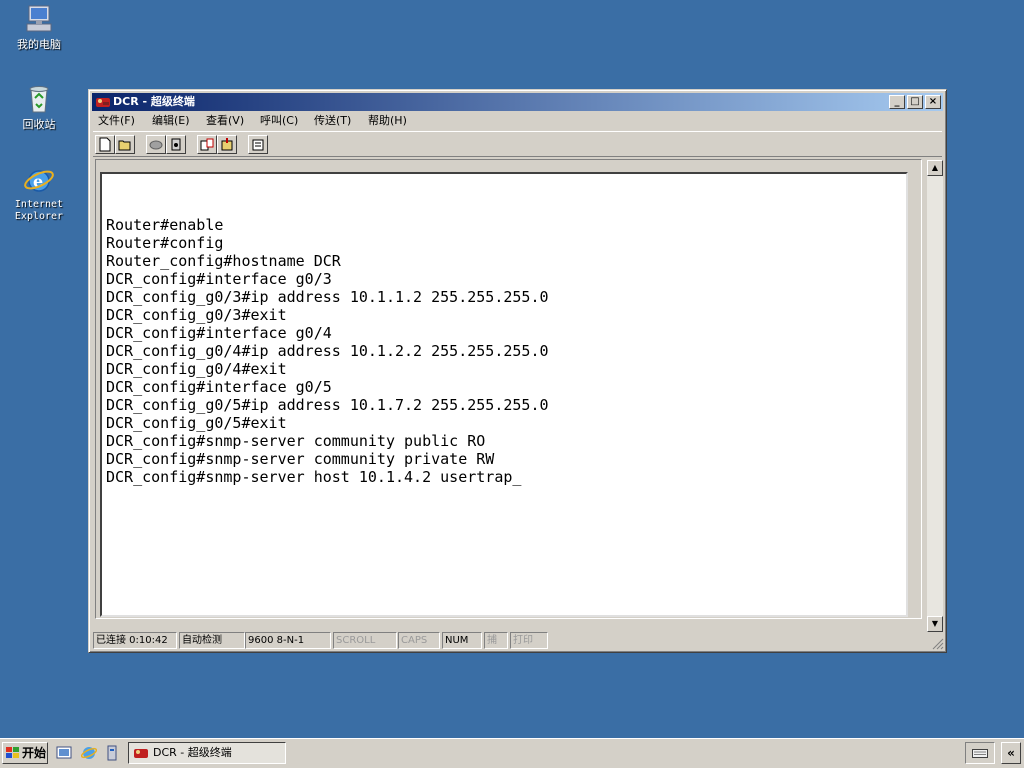 The image size is (1024, 768). Describe the element at coordinates (219, 333) in the screenshot. I see `terminal-line: DCR_config#interface g0/4` at that location.